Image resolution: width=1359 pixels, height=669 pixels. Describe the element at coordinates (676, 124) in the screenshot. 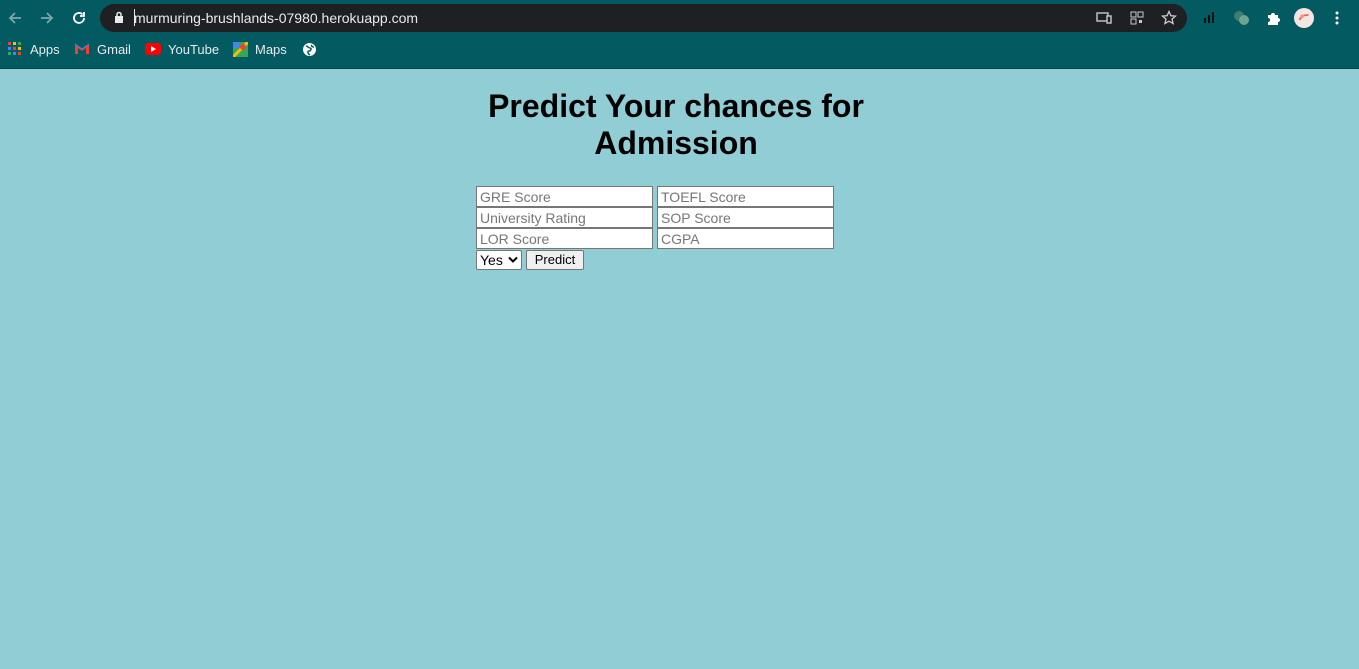

I see `page-title: Predict Your chances for Admission` at that location.